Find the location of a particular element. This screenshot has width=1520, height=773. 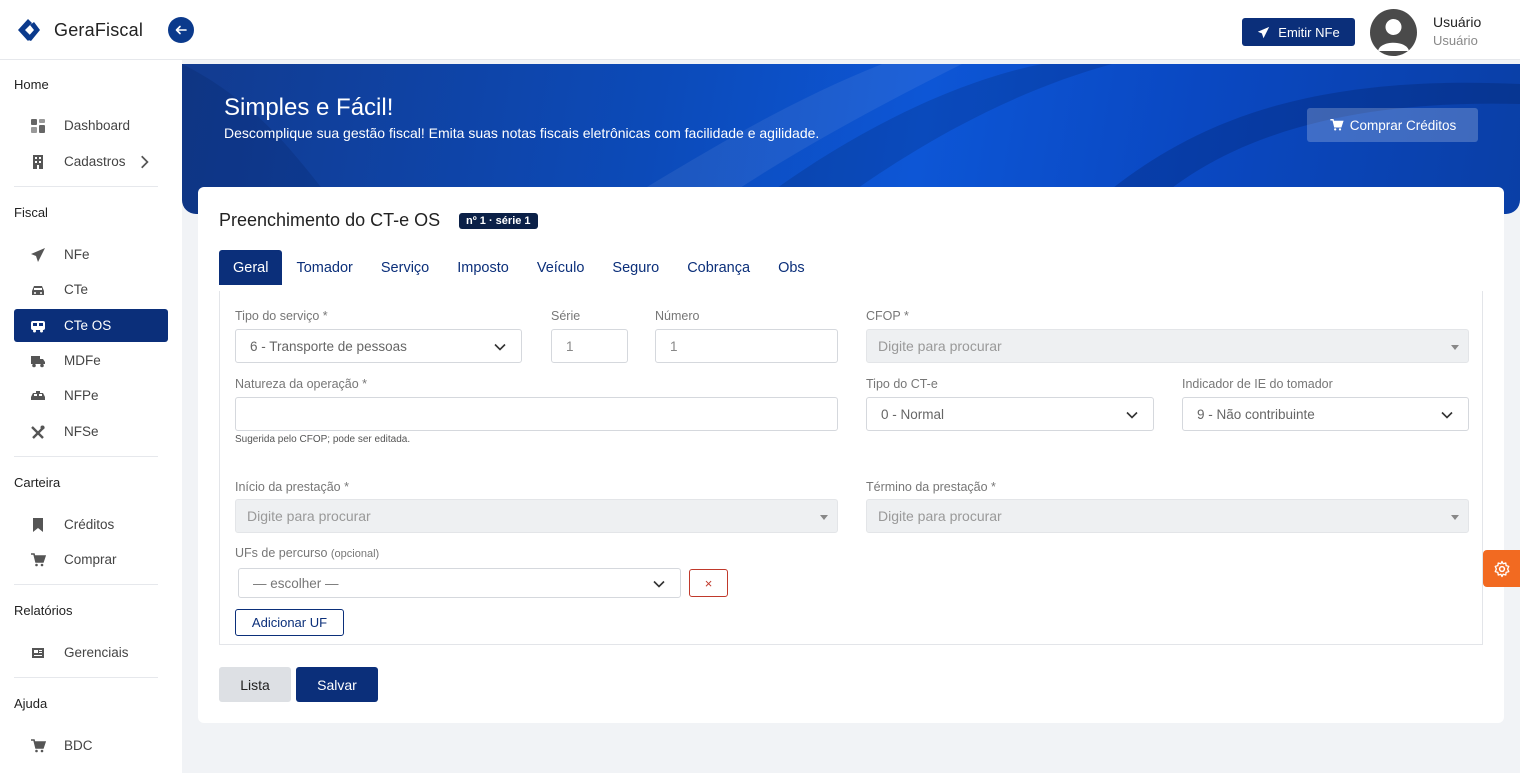

buy-credits-label: Comprar Créditos is located at coordinates (1403, 125).